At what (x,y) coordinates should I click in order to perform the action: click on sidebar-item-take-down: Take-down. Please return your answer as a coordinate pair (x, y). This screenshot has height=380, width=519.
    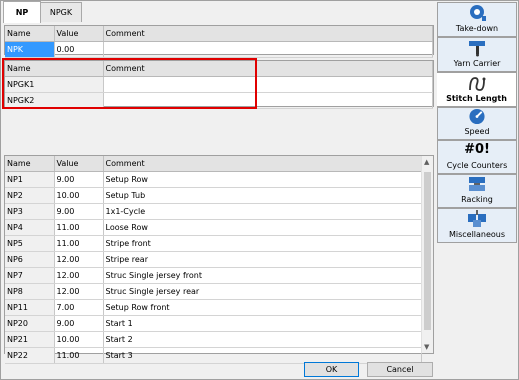
    Looking at the image, I should click on (477, 19).